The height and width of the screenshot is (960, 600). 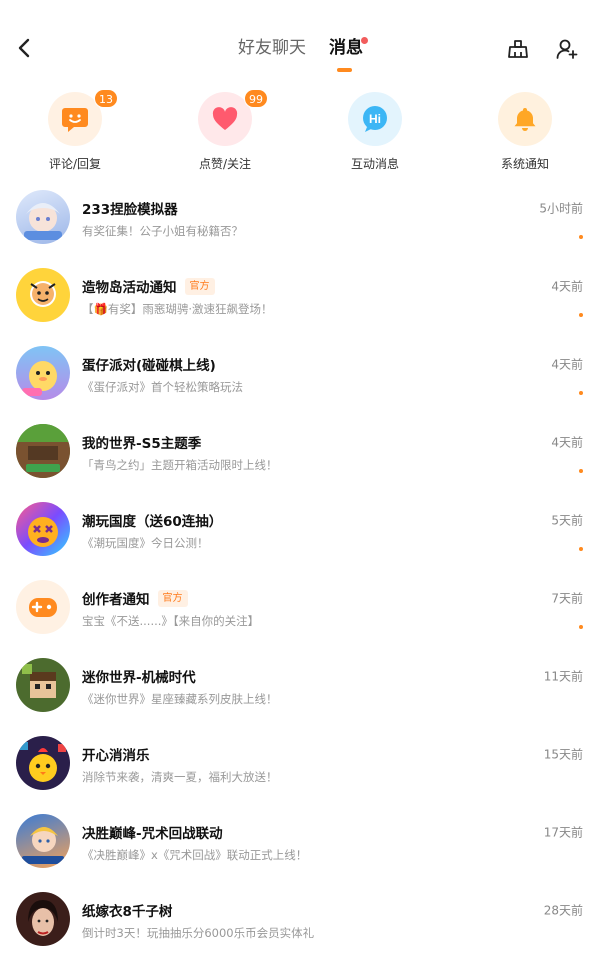 I want to click on category-label: 点赞/关注, so click(x=225, y=164).